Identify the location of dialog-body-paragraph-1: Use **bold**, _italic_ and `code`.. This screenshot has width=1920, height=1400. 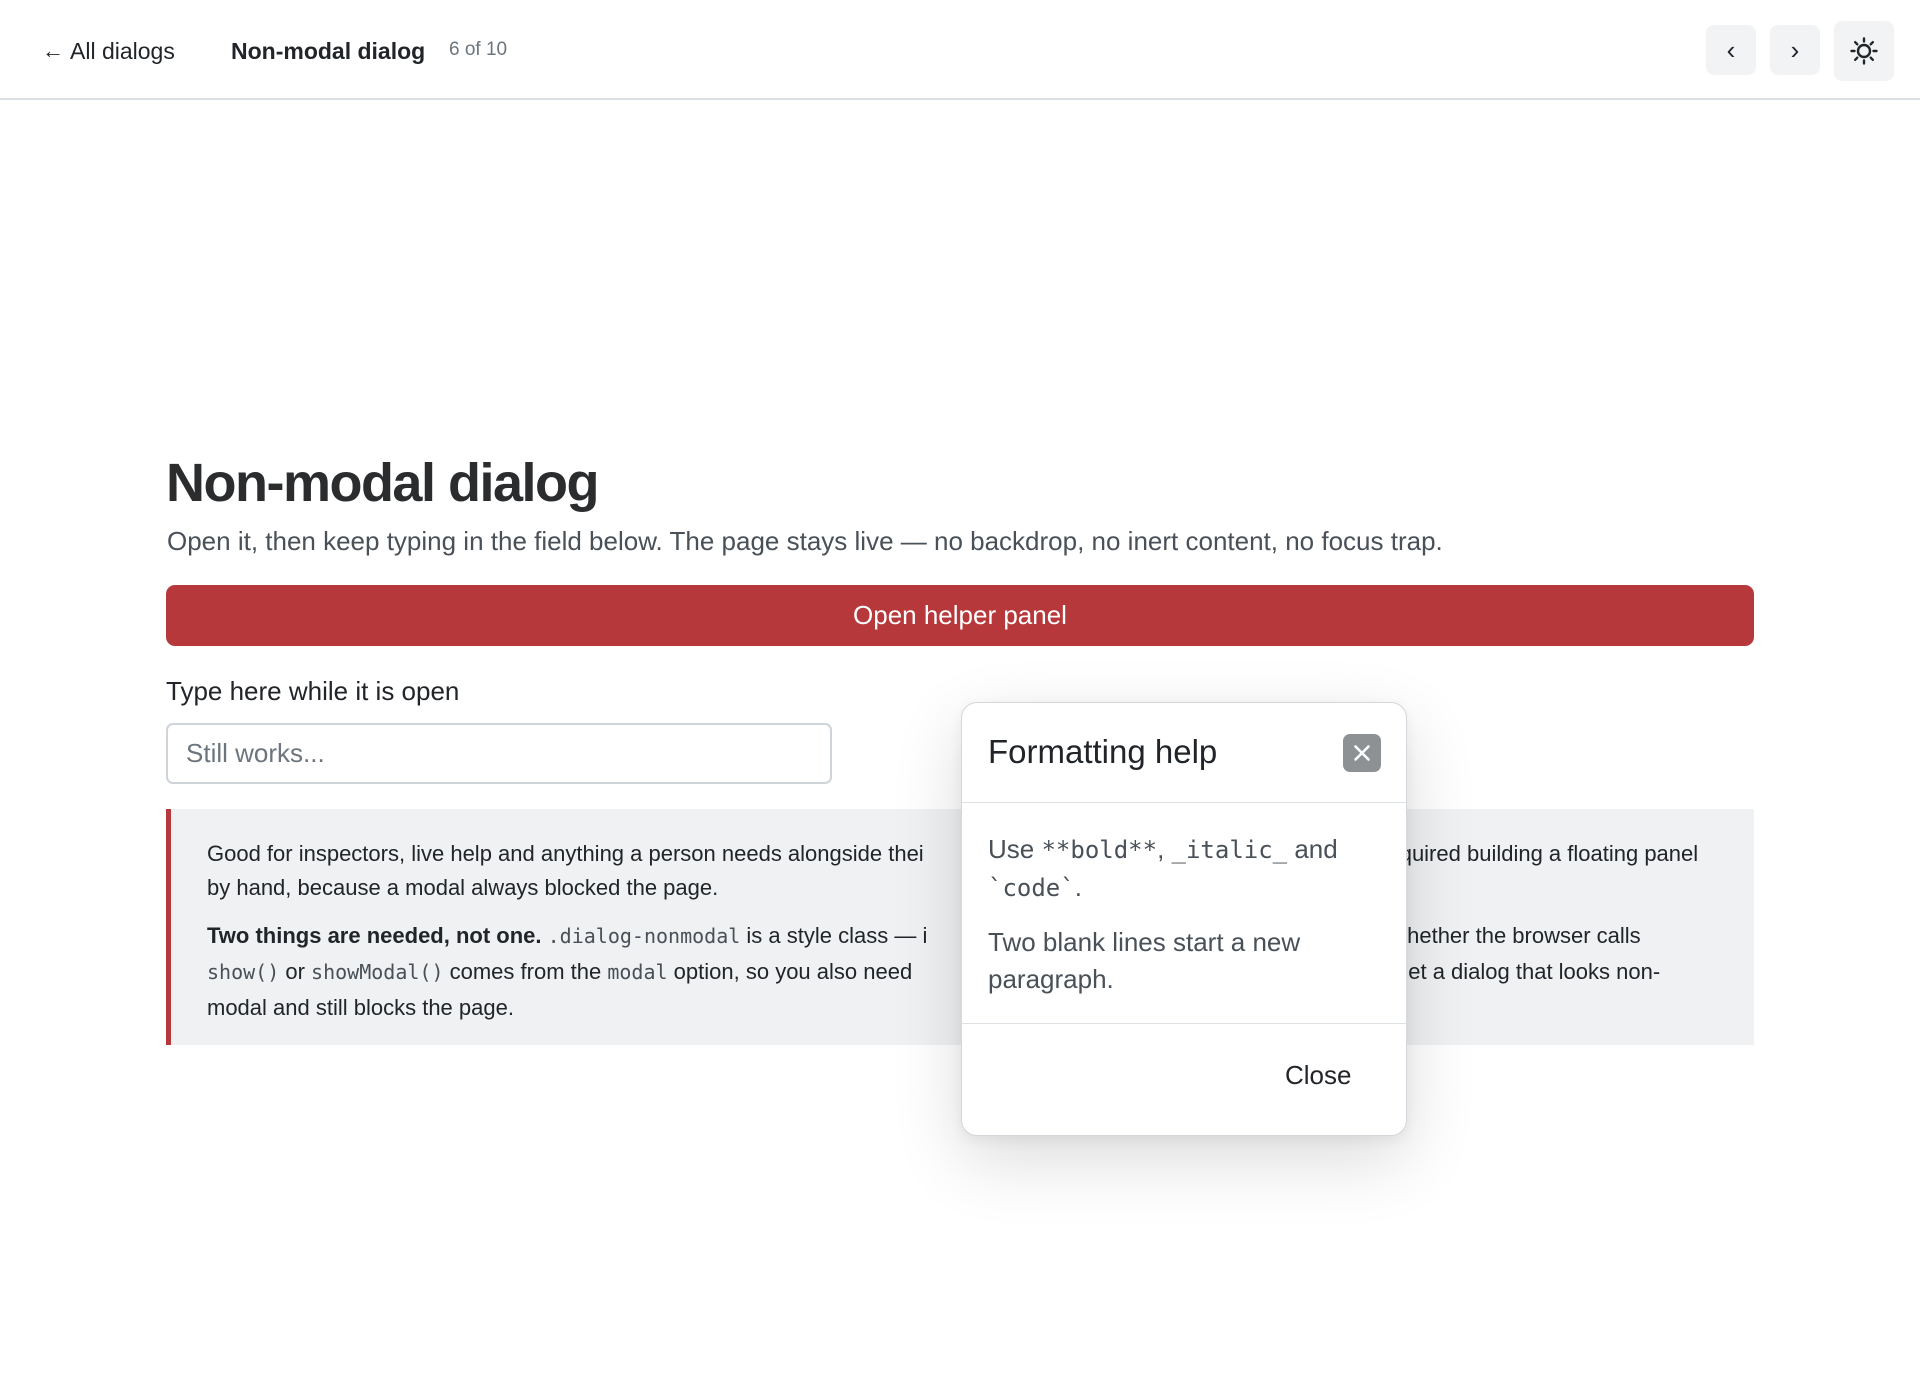
(1183, 869).